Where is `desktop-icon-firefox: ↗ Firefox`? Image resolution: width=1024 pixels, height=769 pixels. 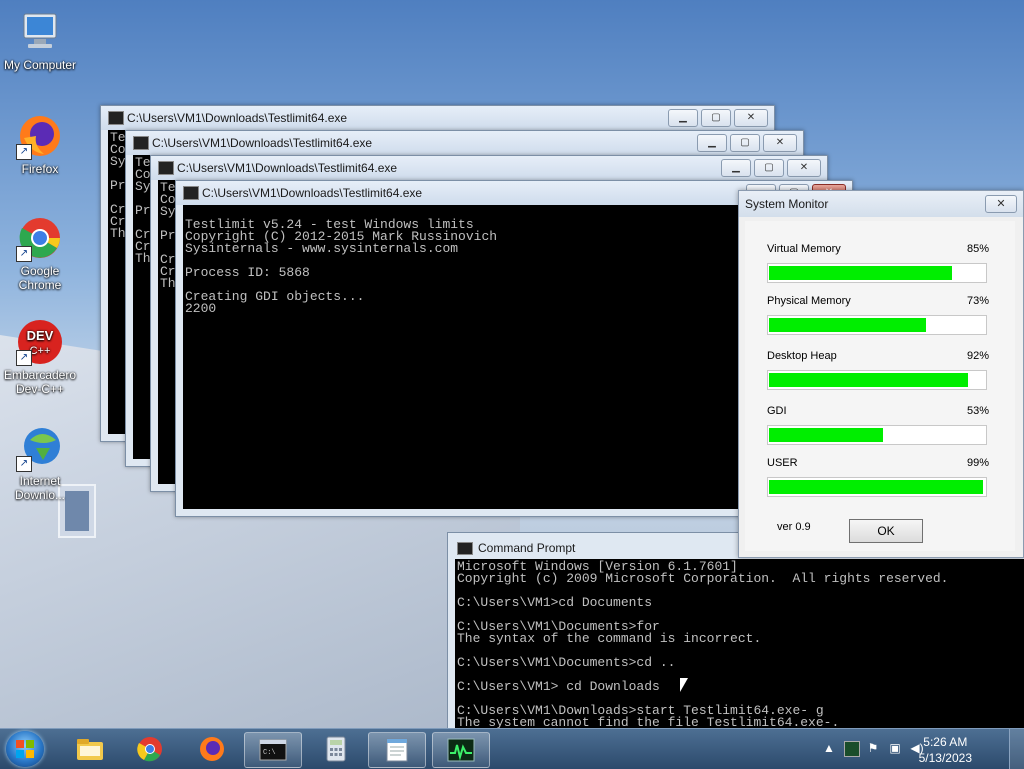 desktop-icon-firefox: ↗ Firefox is located at coordinates (40, 144).